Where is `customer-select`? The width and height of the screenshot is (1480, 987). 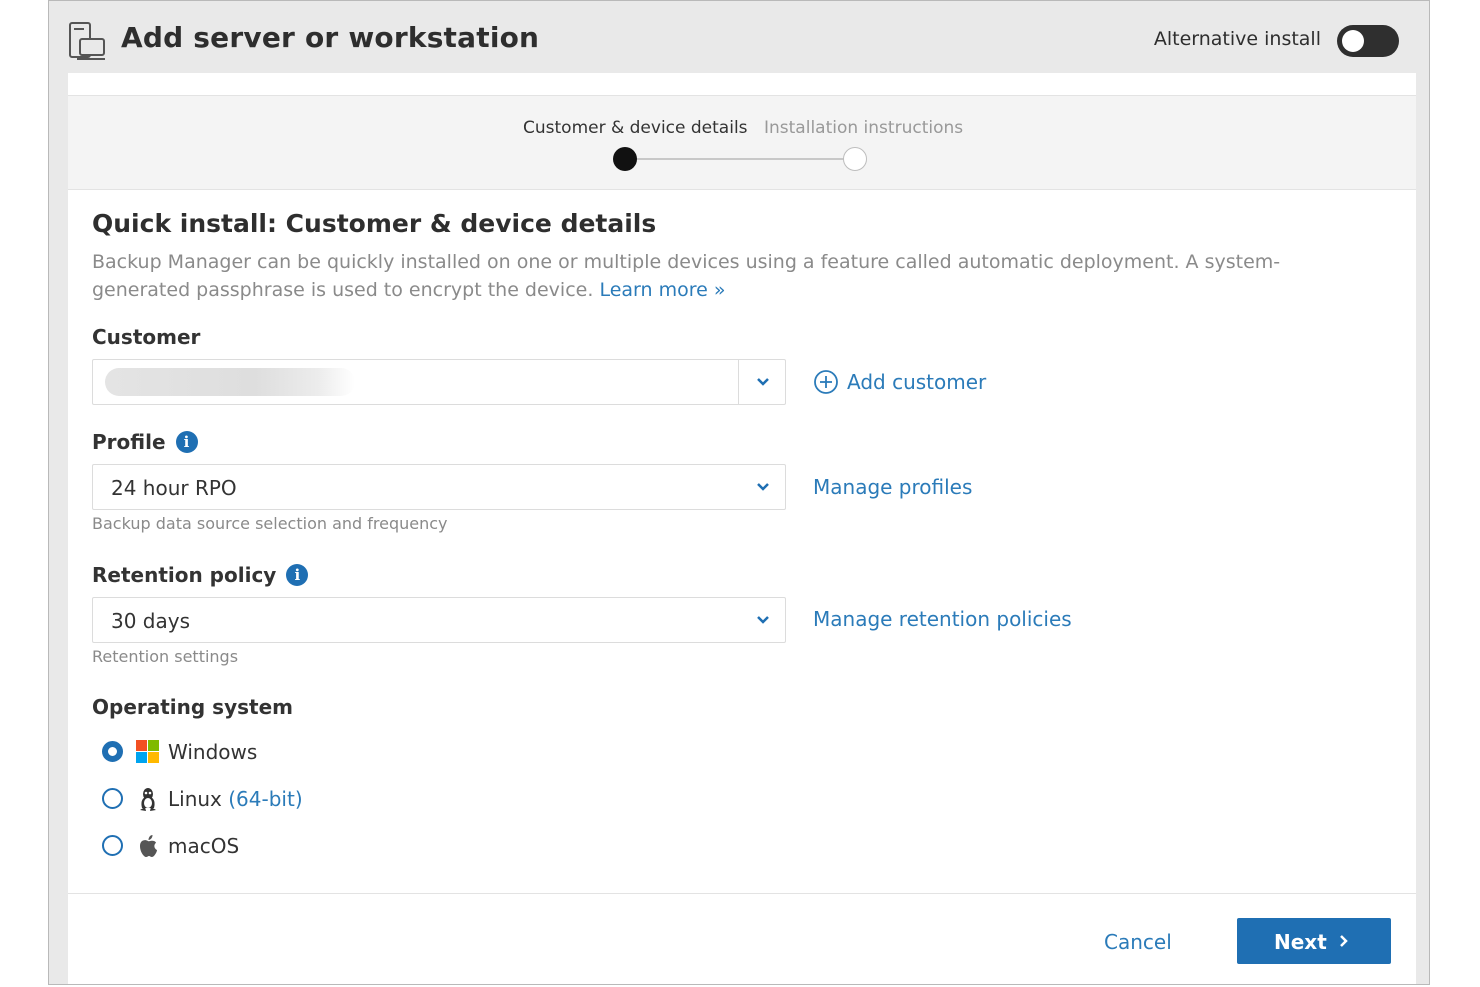
customer-select is located at coordinates (439, 382).